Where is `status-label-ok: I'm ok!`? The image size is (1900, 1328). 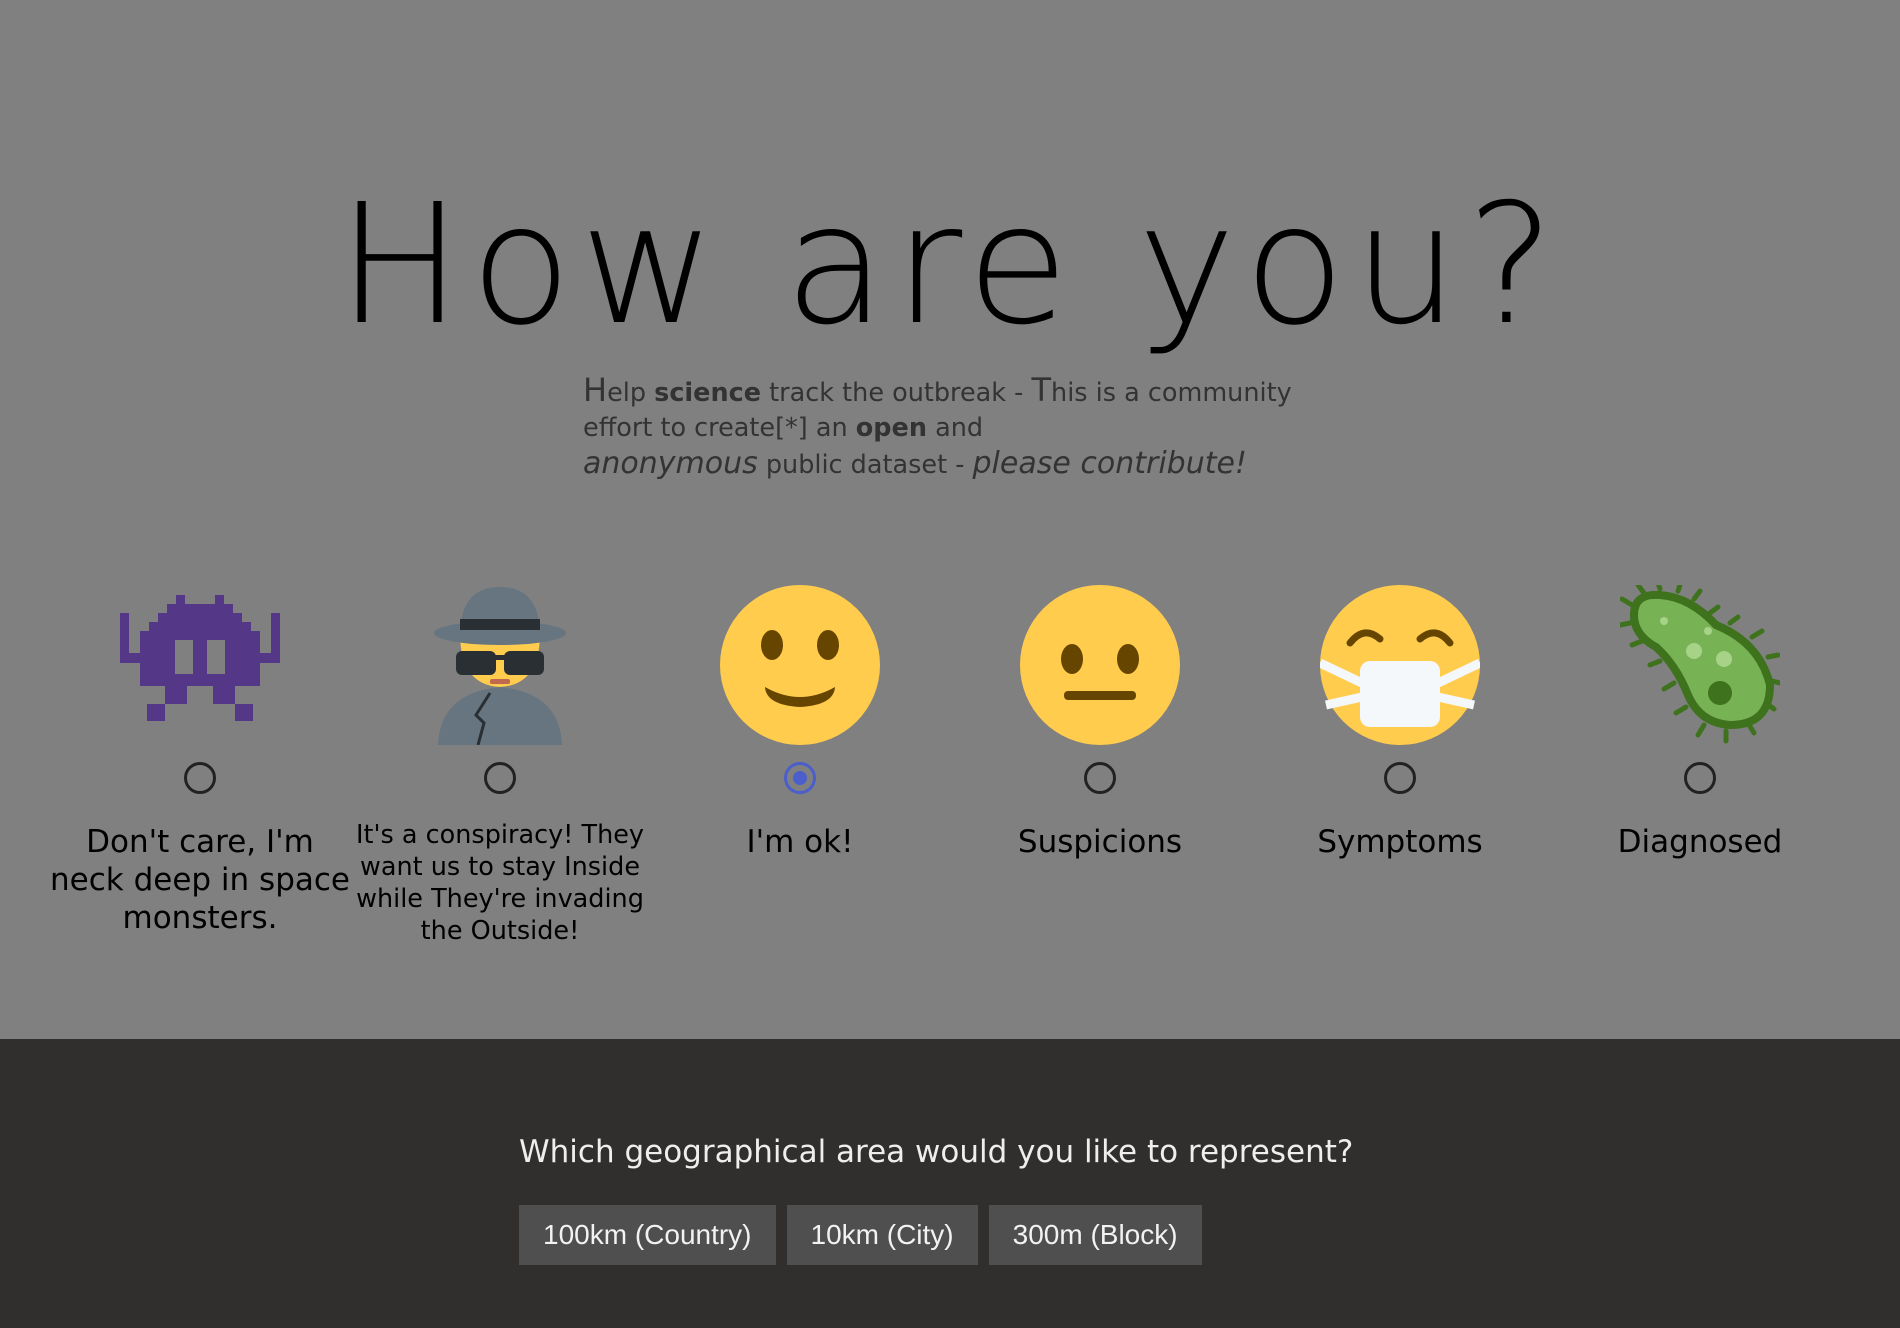
status-label-ok: I'm ok! is located at coordinates (800, 842).